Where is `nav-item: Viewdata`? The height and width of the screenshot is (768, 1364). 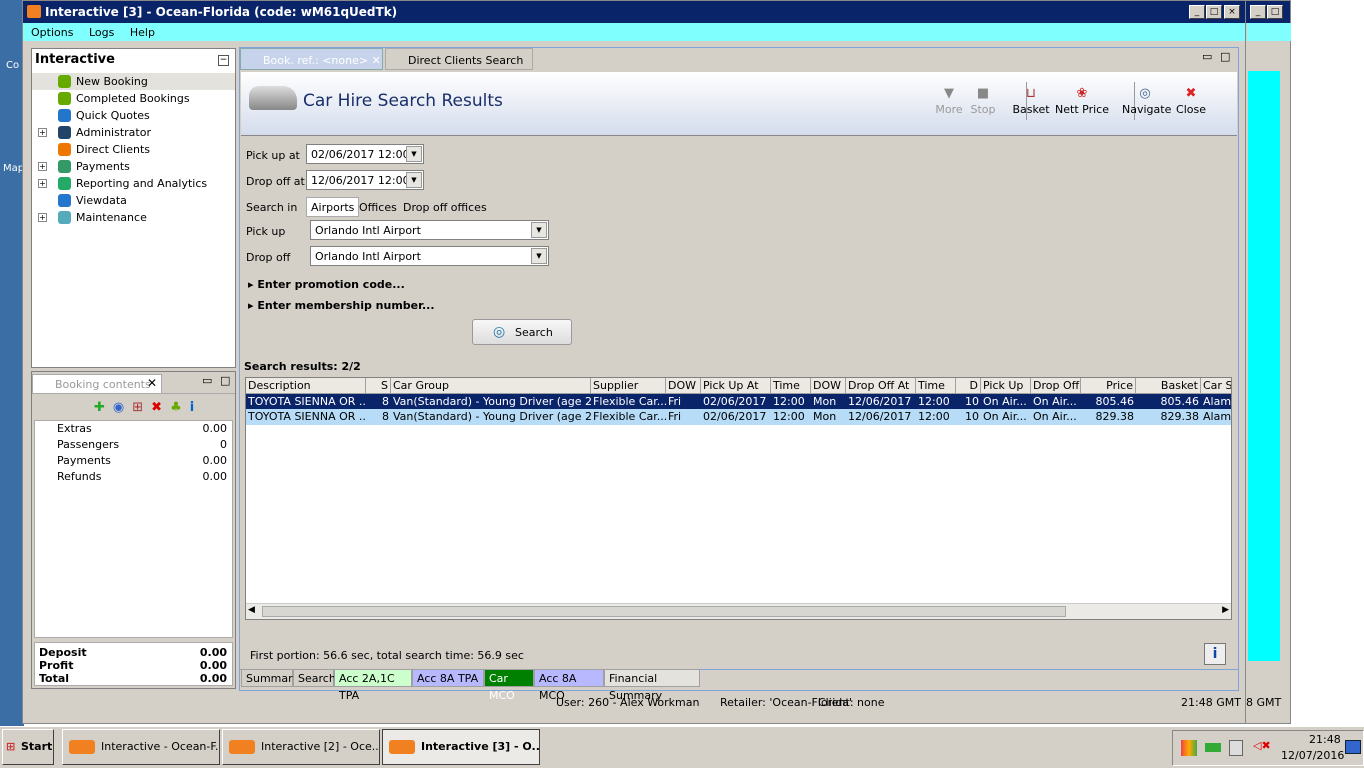
nav-item: Viewdata is located at coordinates (133, 200).